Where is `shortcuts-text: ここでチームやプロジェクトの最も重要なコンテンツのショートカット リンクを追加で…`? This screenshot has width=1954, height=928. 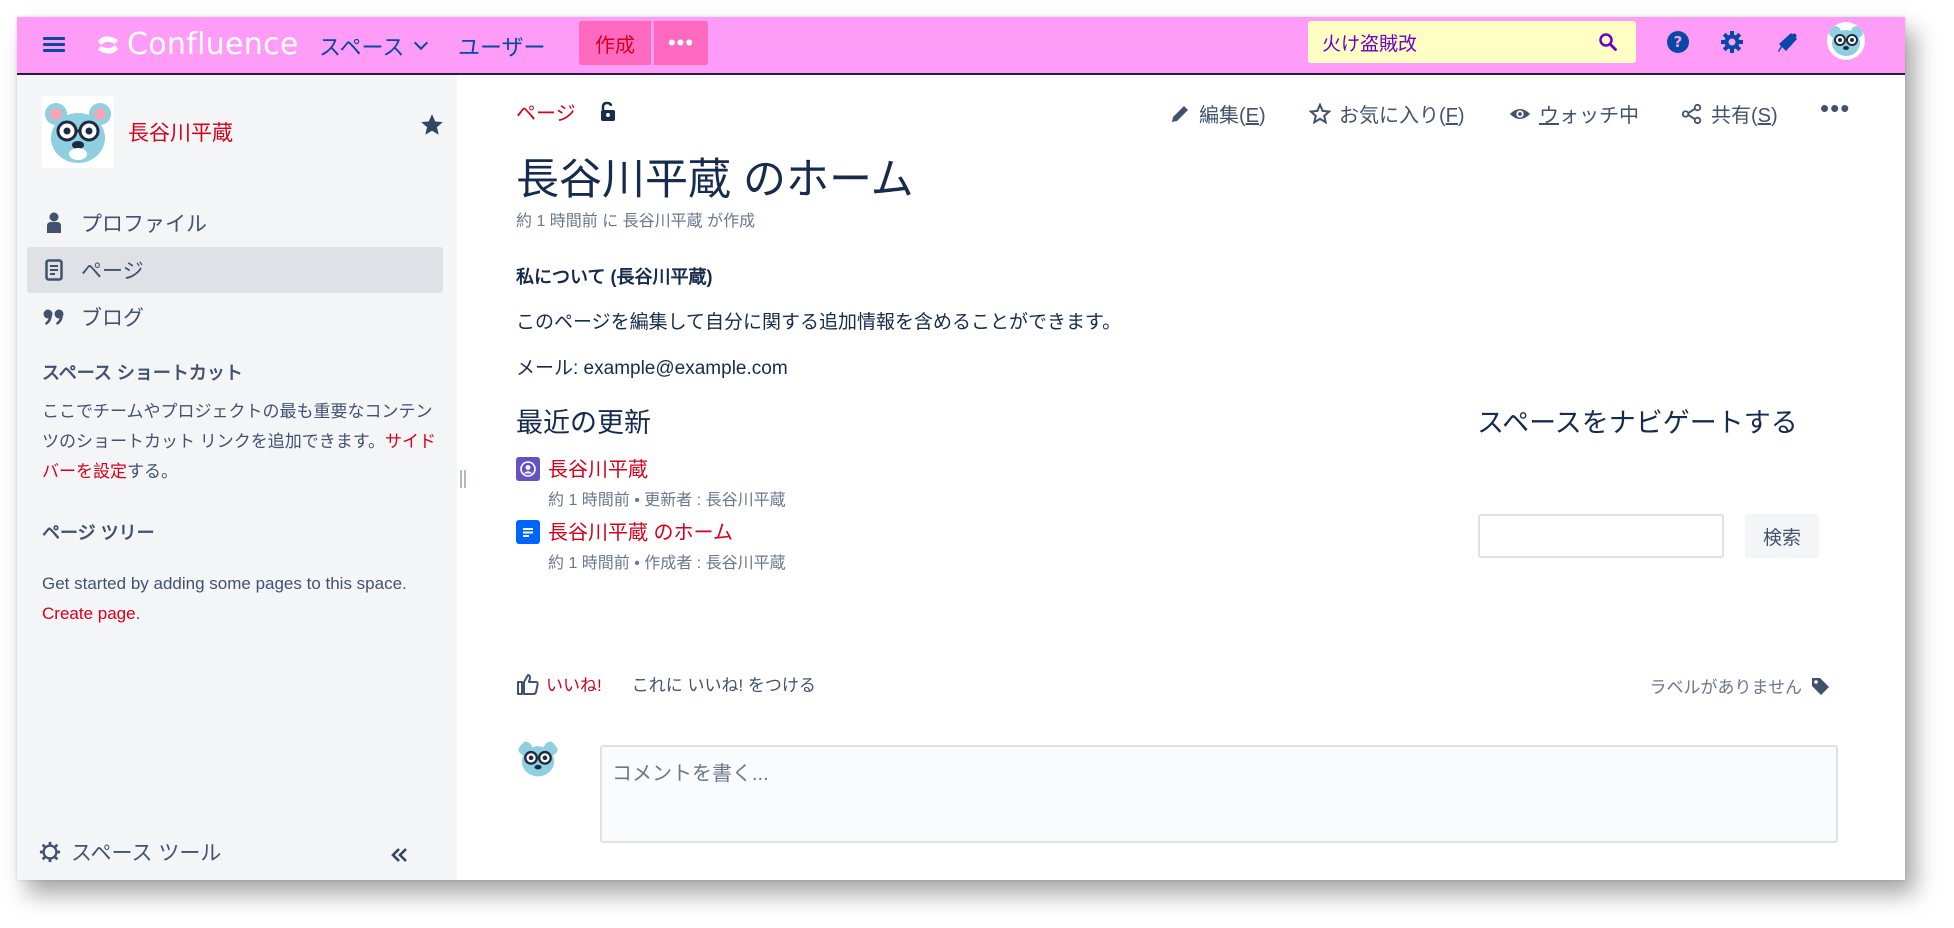
shortcuts-text: ここでチームやプロジェクトの最も重要なコンテンツのショートカット リンクを追加で… is located at coordinates (237, 426).